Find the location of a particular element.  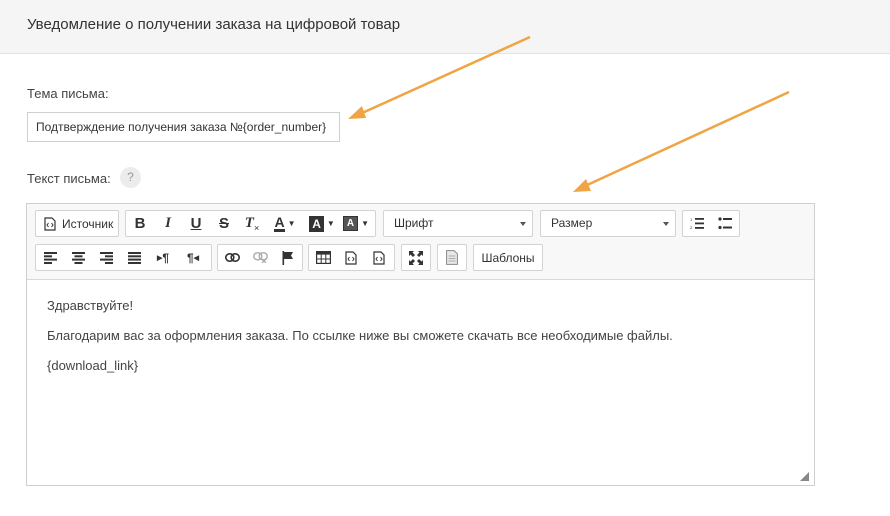

insert-group is located at coordinates (351, 257).